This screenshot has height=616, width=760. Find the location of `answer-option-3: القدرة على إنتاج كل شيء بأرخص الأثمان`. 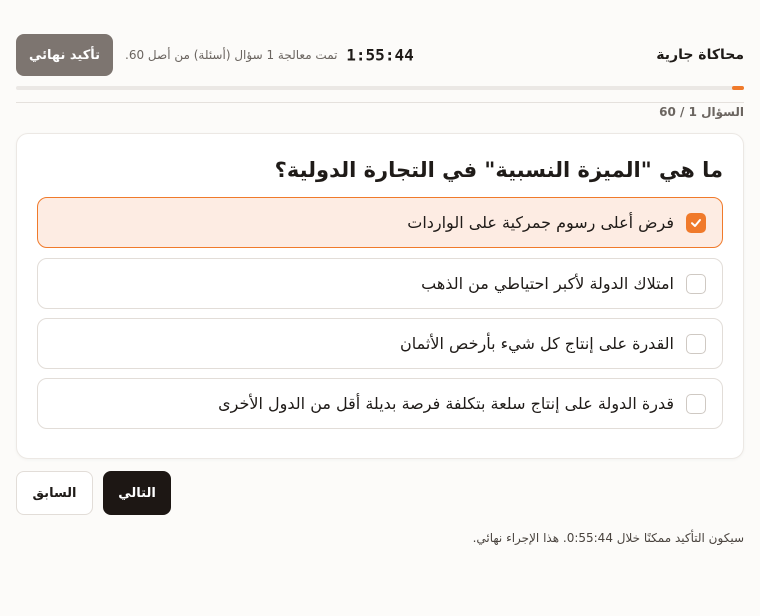

answer-option-3: القدرة على إنتاج كل شيء بأرخص الأثمان is located at coordinates (380, 343).